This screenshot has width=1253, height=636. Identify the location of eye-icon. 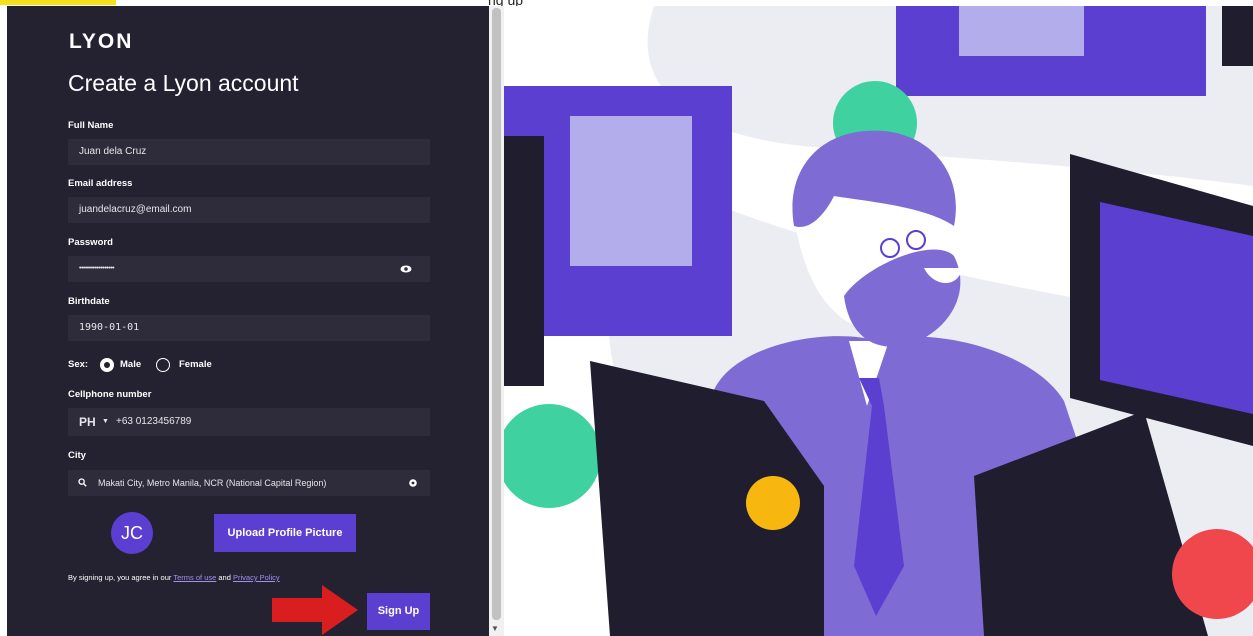
(406, 269).